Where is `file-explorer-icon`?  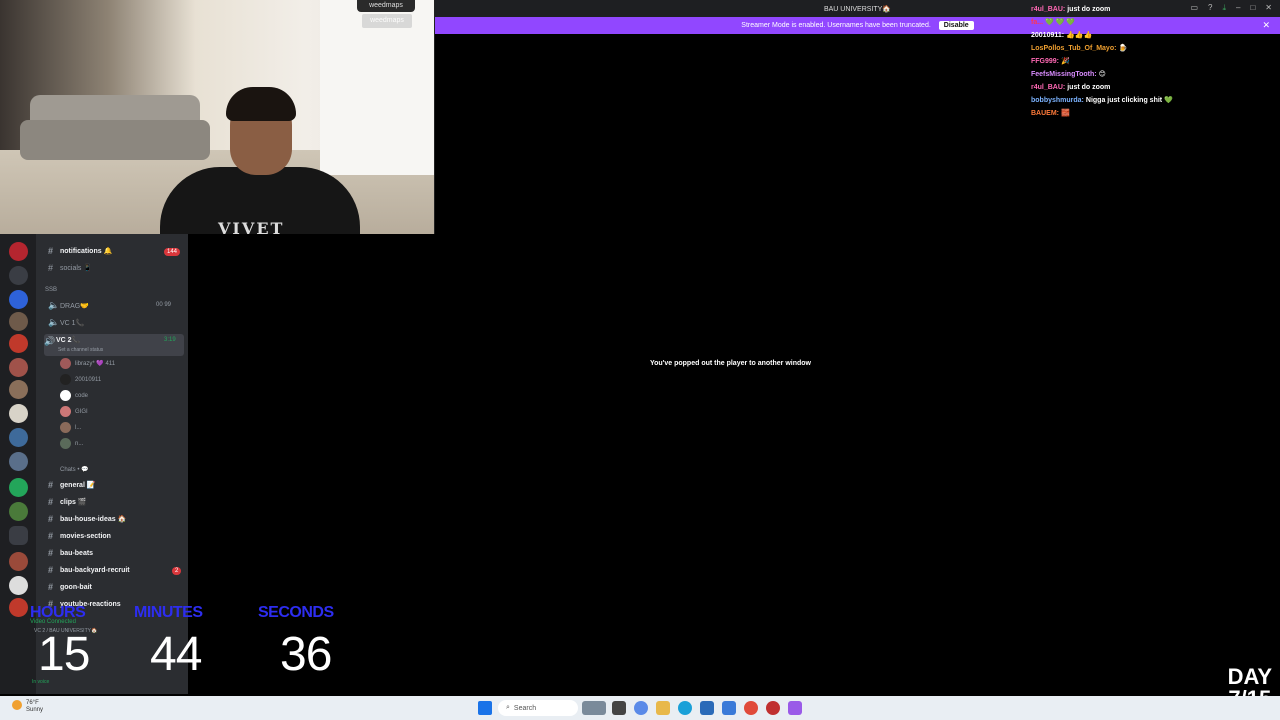 file-explorer-icon is located at coordinates (663, 708).